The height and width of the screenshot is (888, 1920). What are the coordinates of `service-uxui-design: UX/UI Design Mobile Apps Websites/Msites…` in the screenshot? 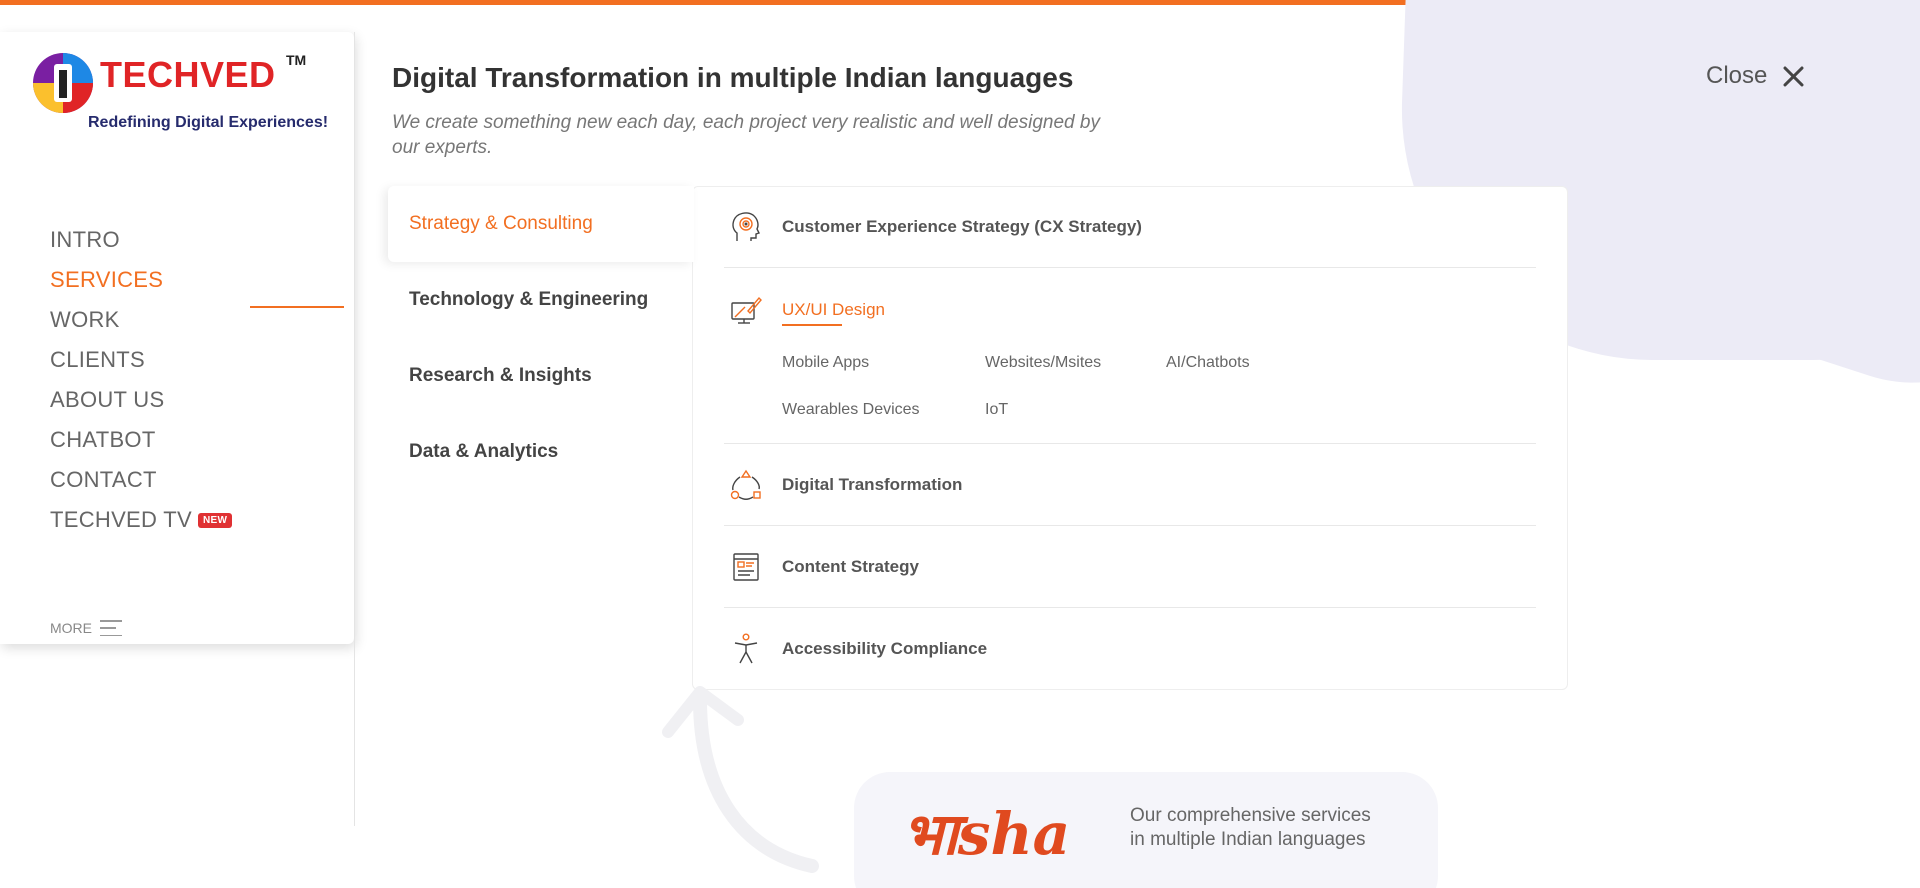 It's located at (1130, 356).